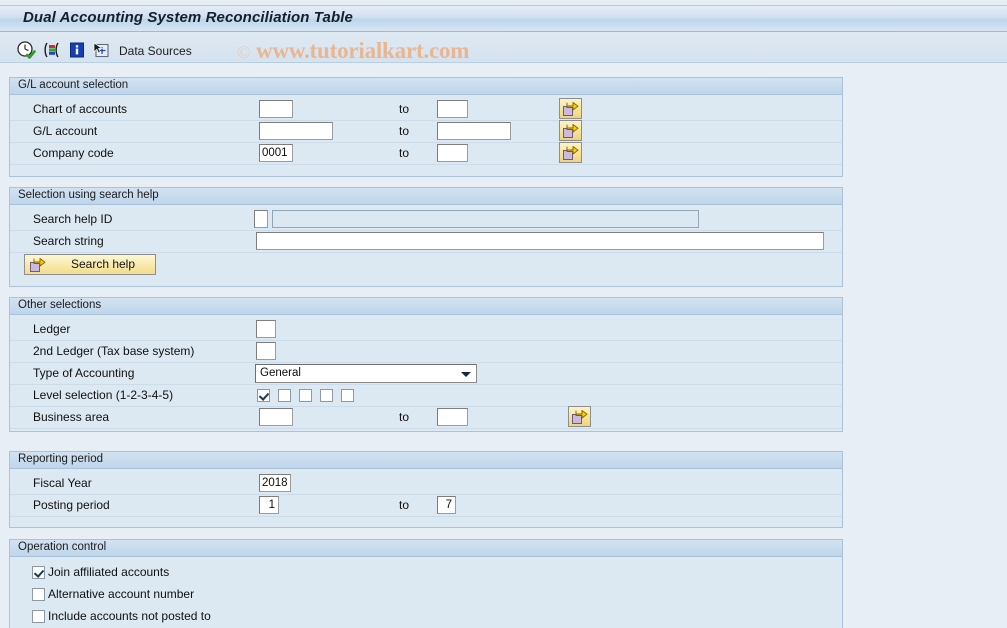  What do you see at coordinates (68, 241) in the screenshot?
I see `search-string-label: Search string` at bounding box center [68, 241].